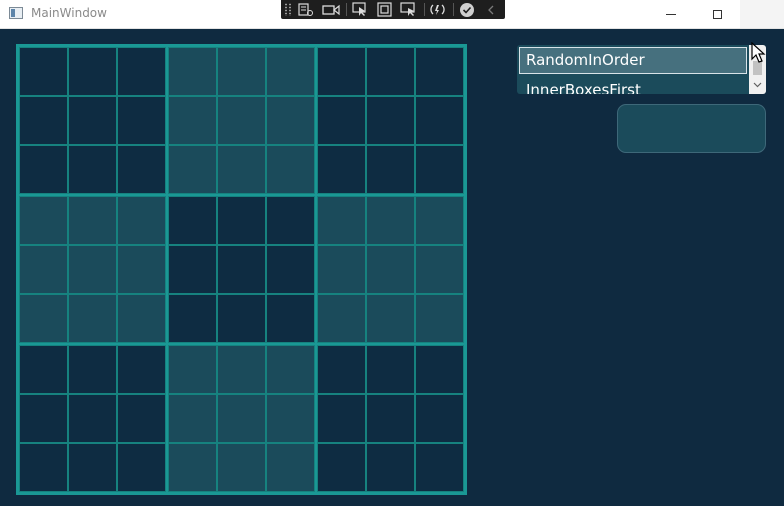 This screenshot has height=506, width=784. Describe the element at coordinates (408, 9) in the screenshot. I see `track-focus-icon` at that location.